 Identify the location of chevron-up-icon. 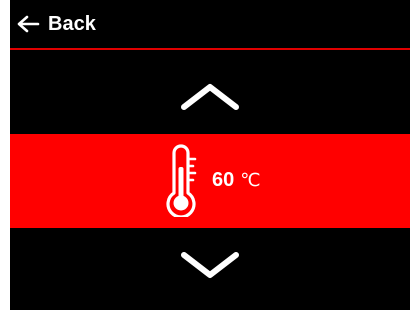
(210, 98).